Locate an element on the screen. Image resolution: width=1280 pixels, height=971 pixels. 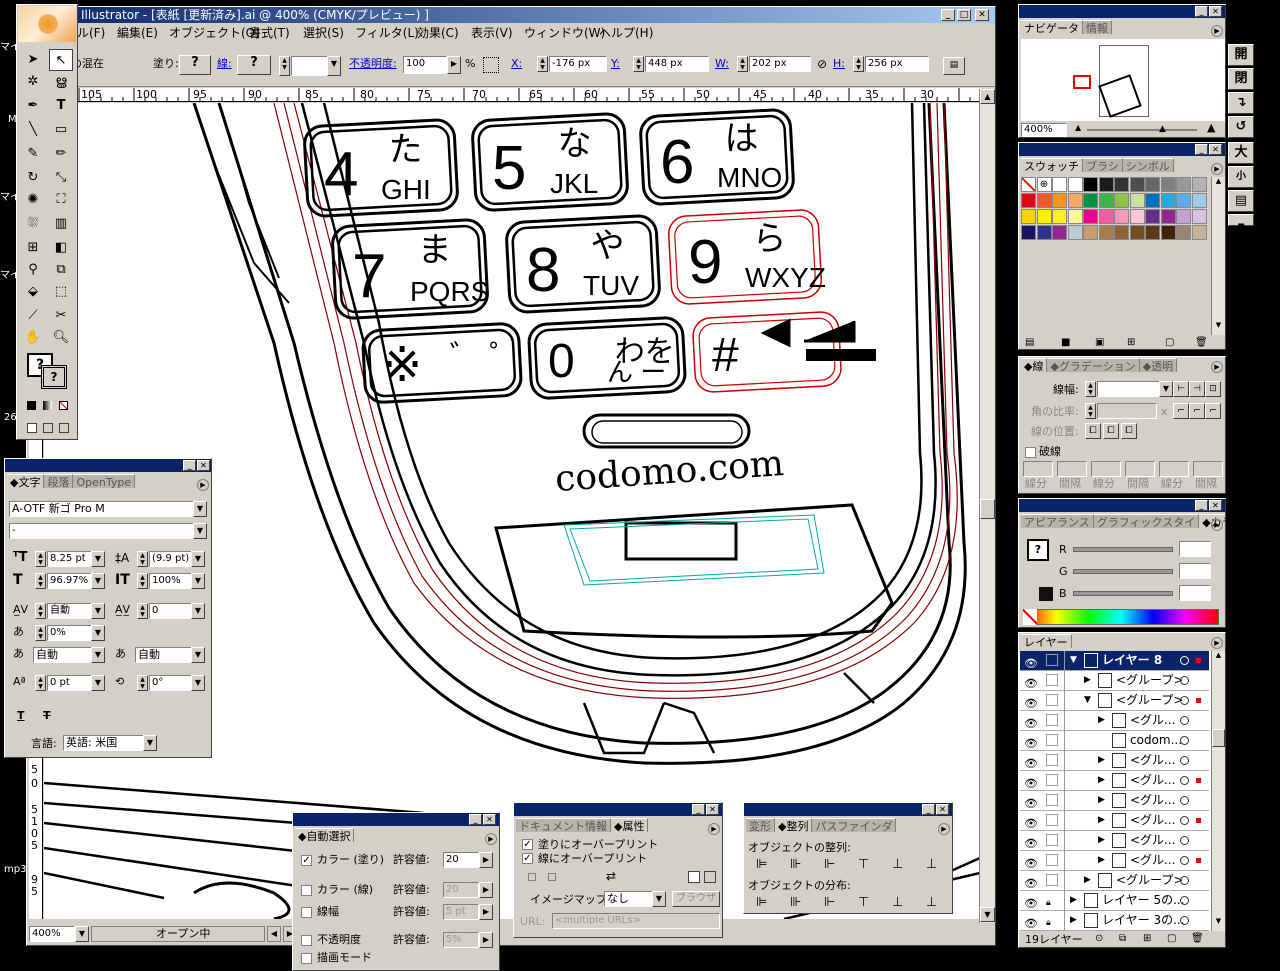
join-miter-icon: ⌐ is located at coordinates (1181, 411).